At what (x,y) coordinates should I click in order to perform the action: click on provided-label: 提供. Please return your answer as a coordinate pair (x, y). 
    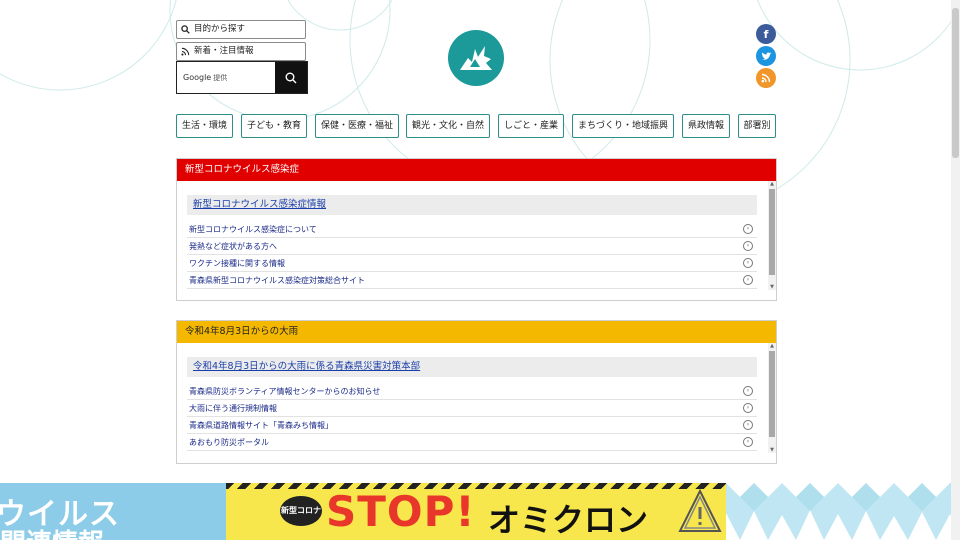
    Looking at the image, I should click on (220, 78).